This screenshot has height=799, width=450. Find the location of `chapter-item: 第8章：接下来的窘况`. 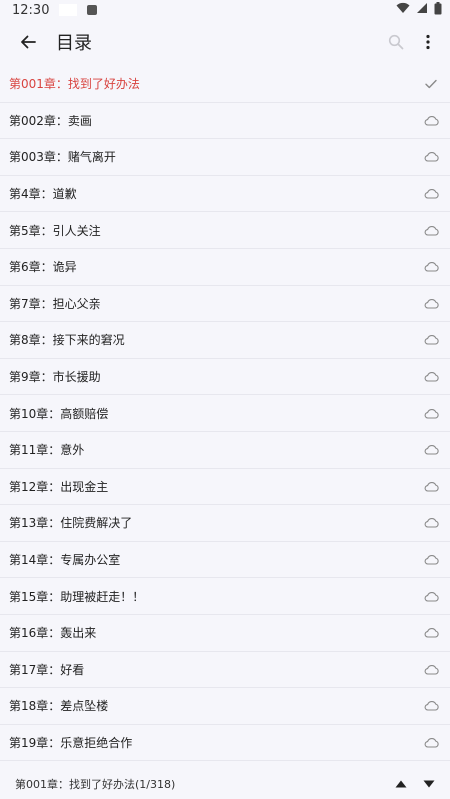

chapter-item: 第8章：接下来的窘况 is located at coordinates (225, 340).